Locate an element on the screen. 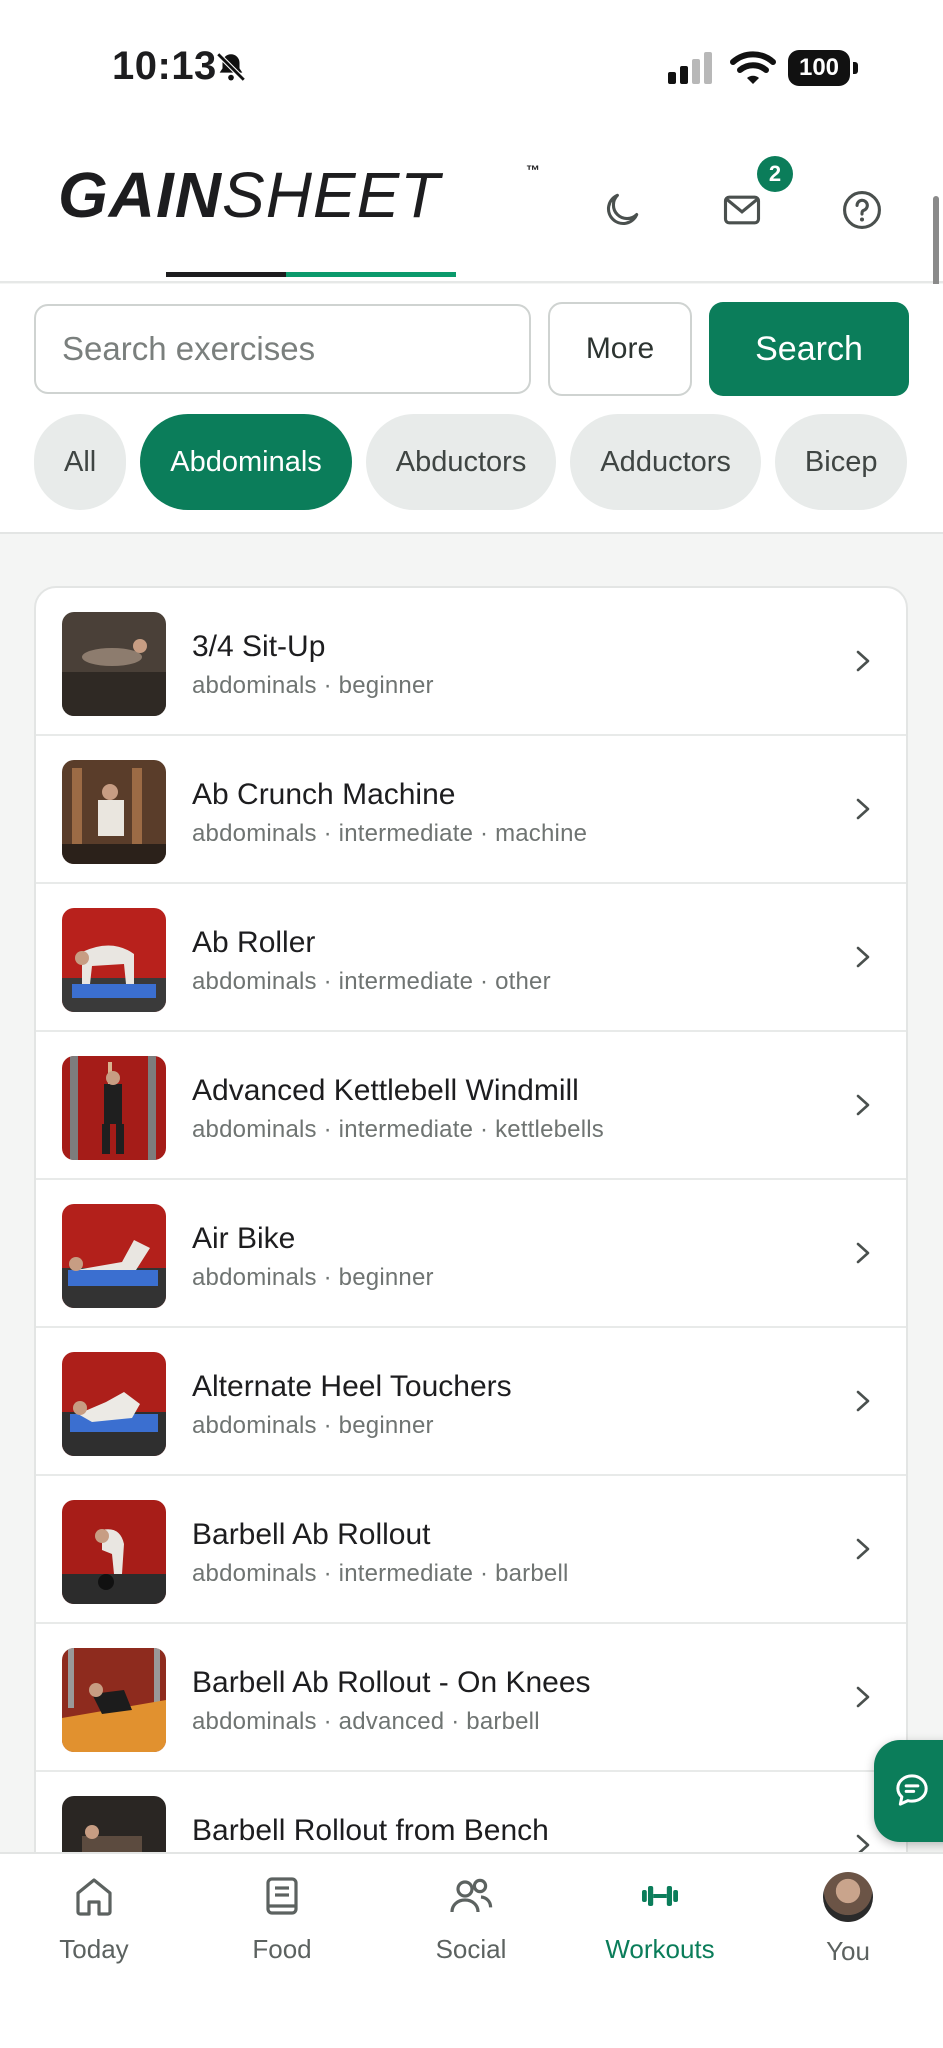 The width and height of the screenshot is (943, 2048). exercise-name: Alternate Heel Touchers is located at coordinates (352, 1386).